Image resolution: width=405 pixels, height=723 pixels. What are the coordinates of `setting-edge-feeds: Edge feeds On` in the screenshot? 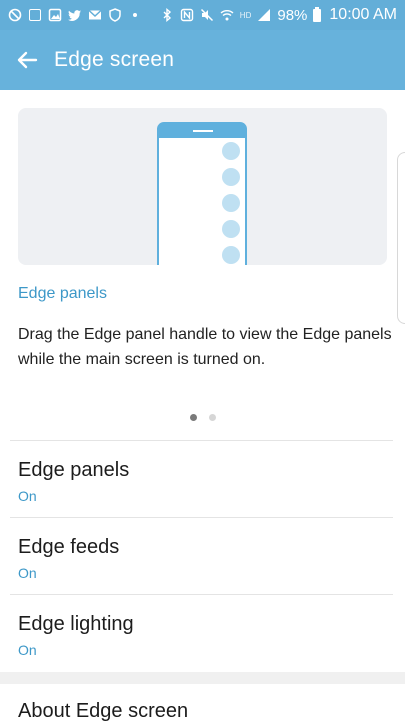 It's located at (202, 556).